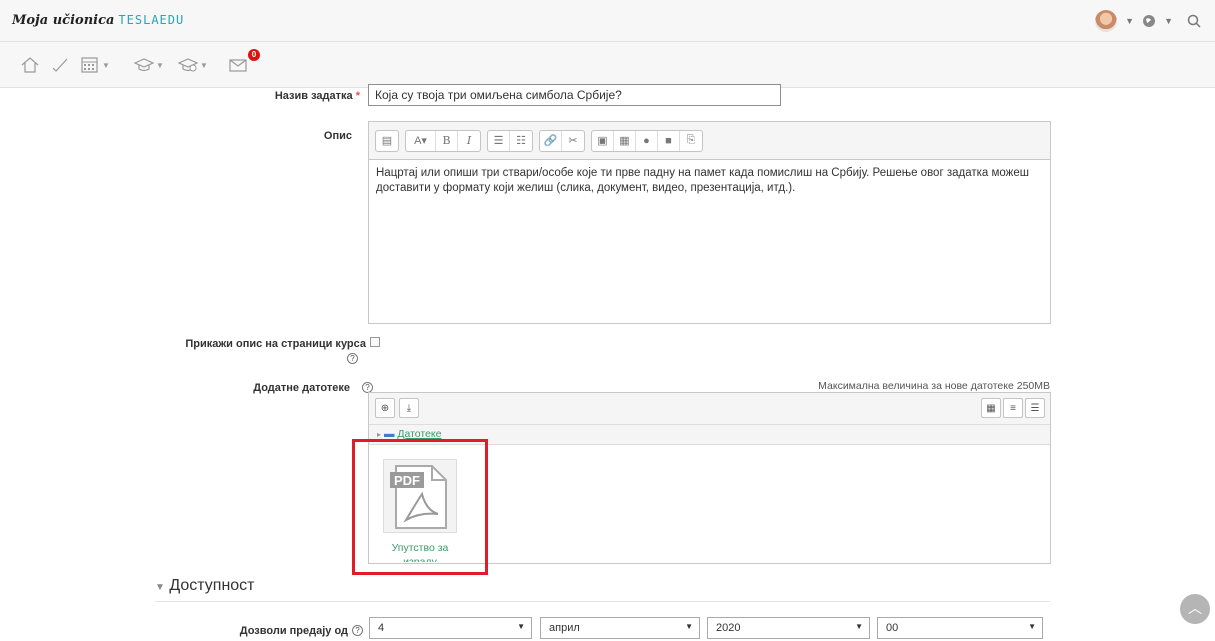 The image size is (1215, 641). Describe the element at coordinates (337, 136) in the screenshot. I see `description-label: Опис` at that location.